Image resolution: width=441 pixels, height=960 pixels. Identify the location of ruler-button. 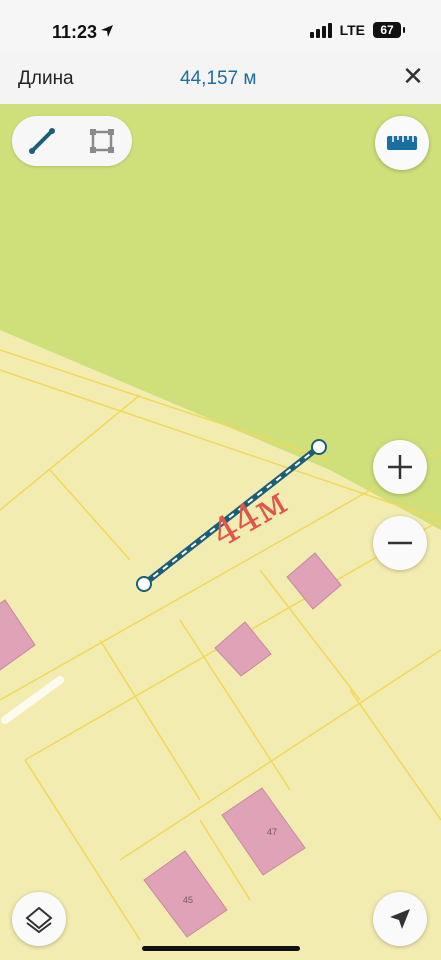
(402, 143).